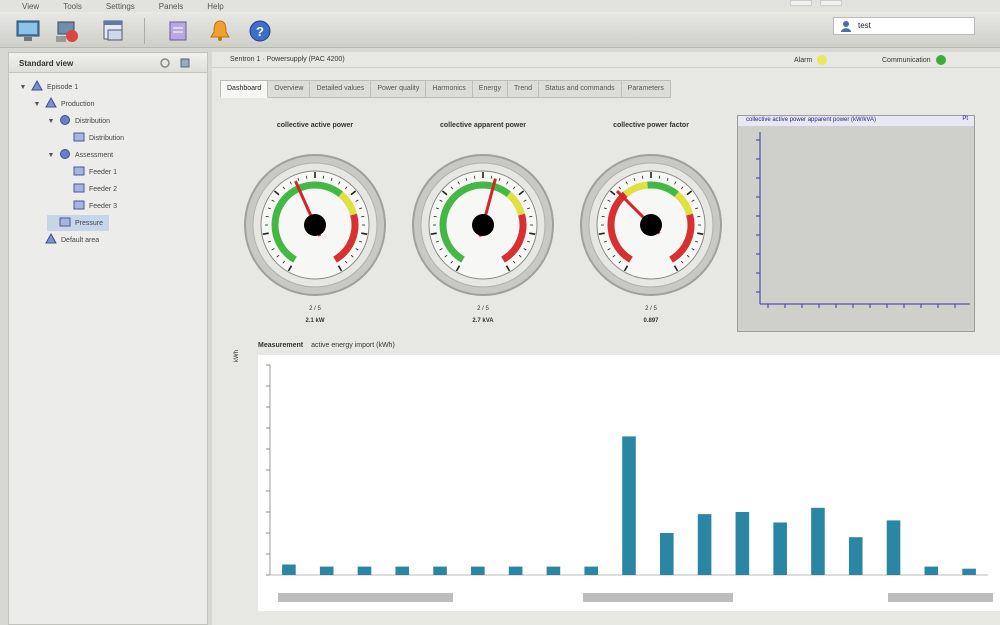 This screenshot has height=625, width=1000. I want to click on tree-item: Feeder 1, so click(89, 172).